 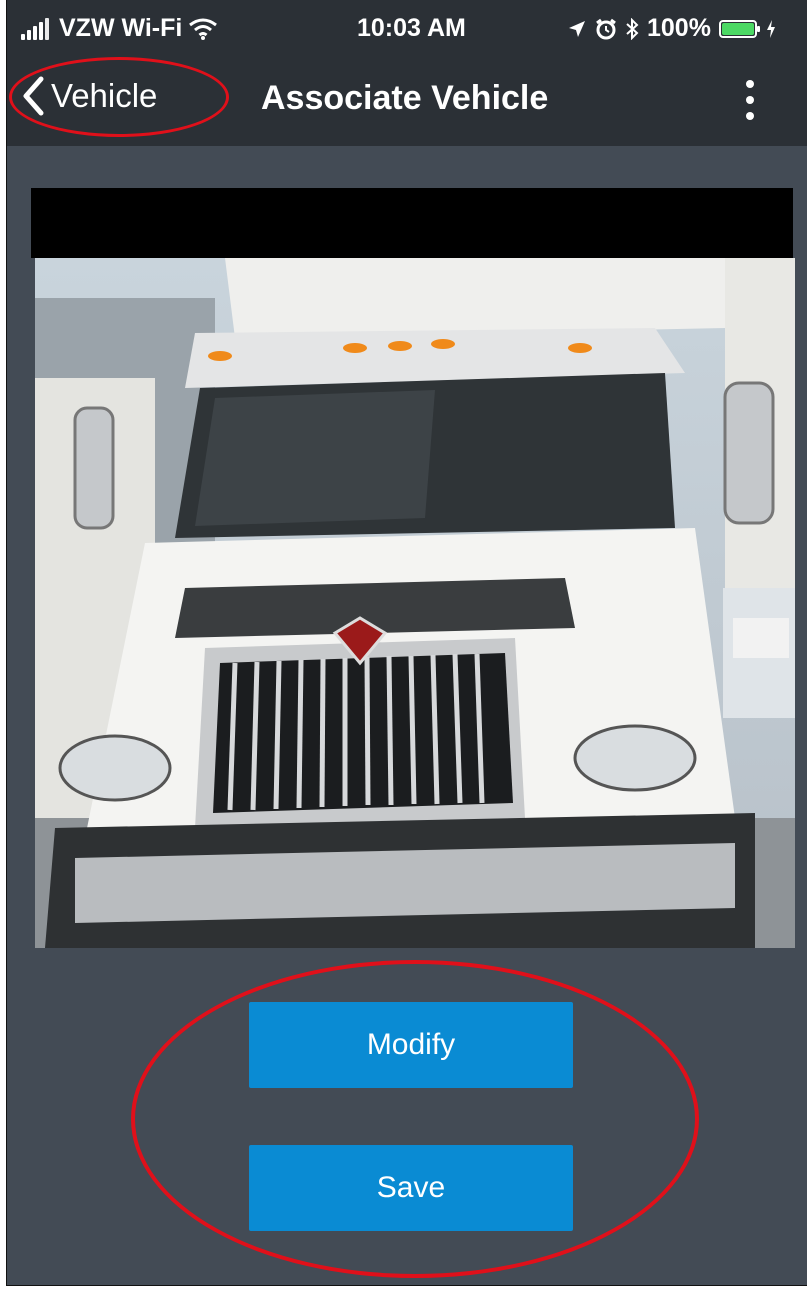 I want to click on charging-icon, so click(x=770, y=28).